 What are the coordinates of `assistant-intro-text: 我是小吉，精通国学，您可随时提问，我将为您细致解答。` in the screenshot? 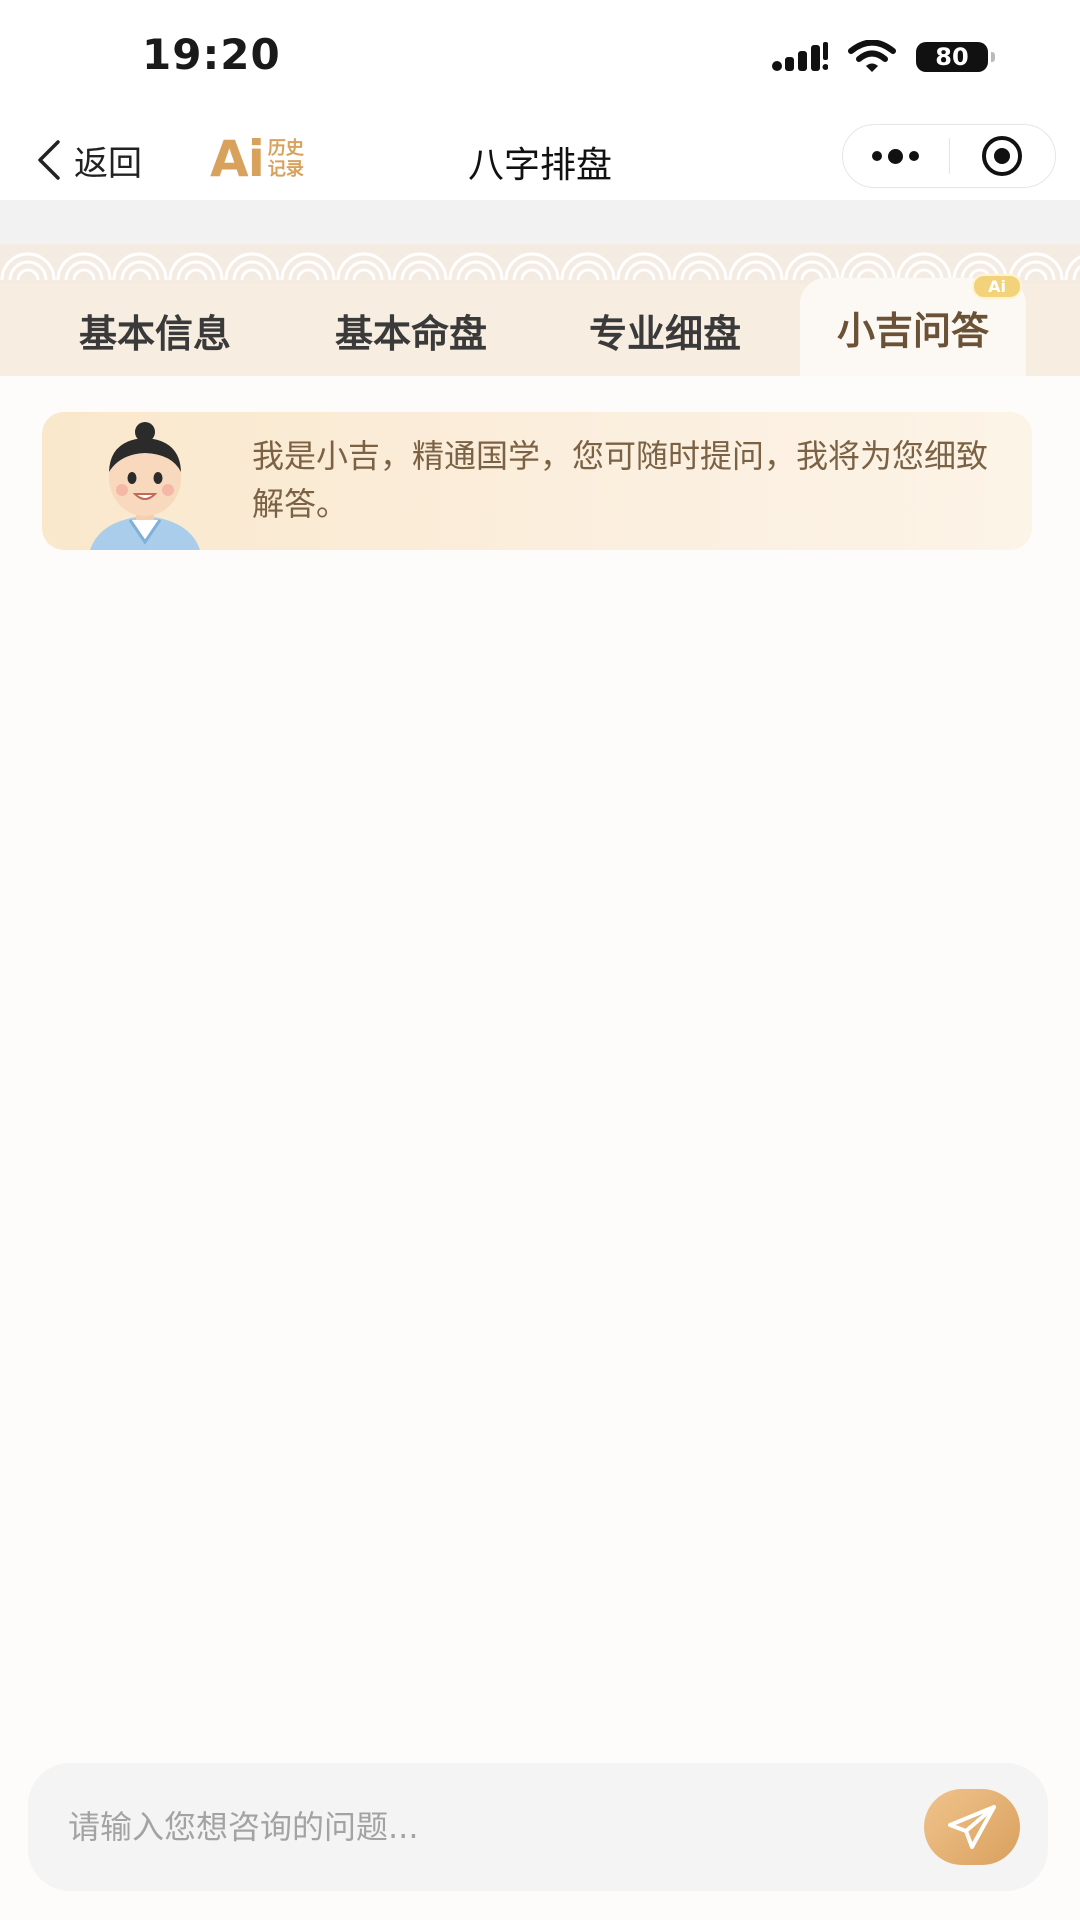 It's located at (620, 480).